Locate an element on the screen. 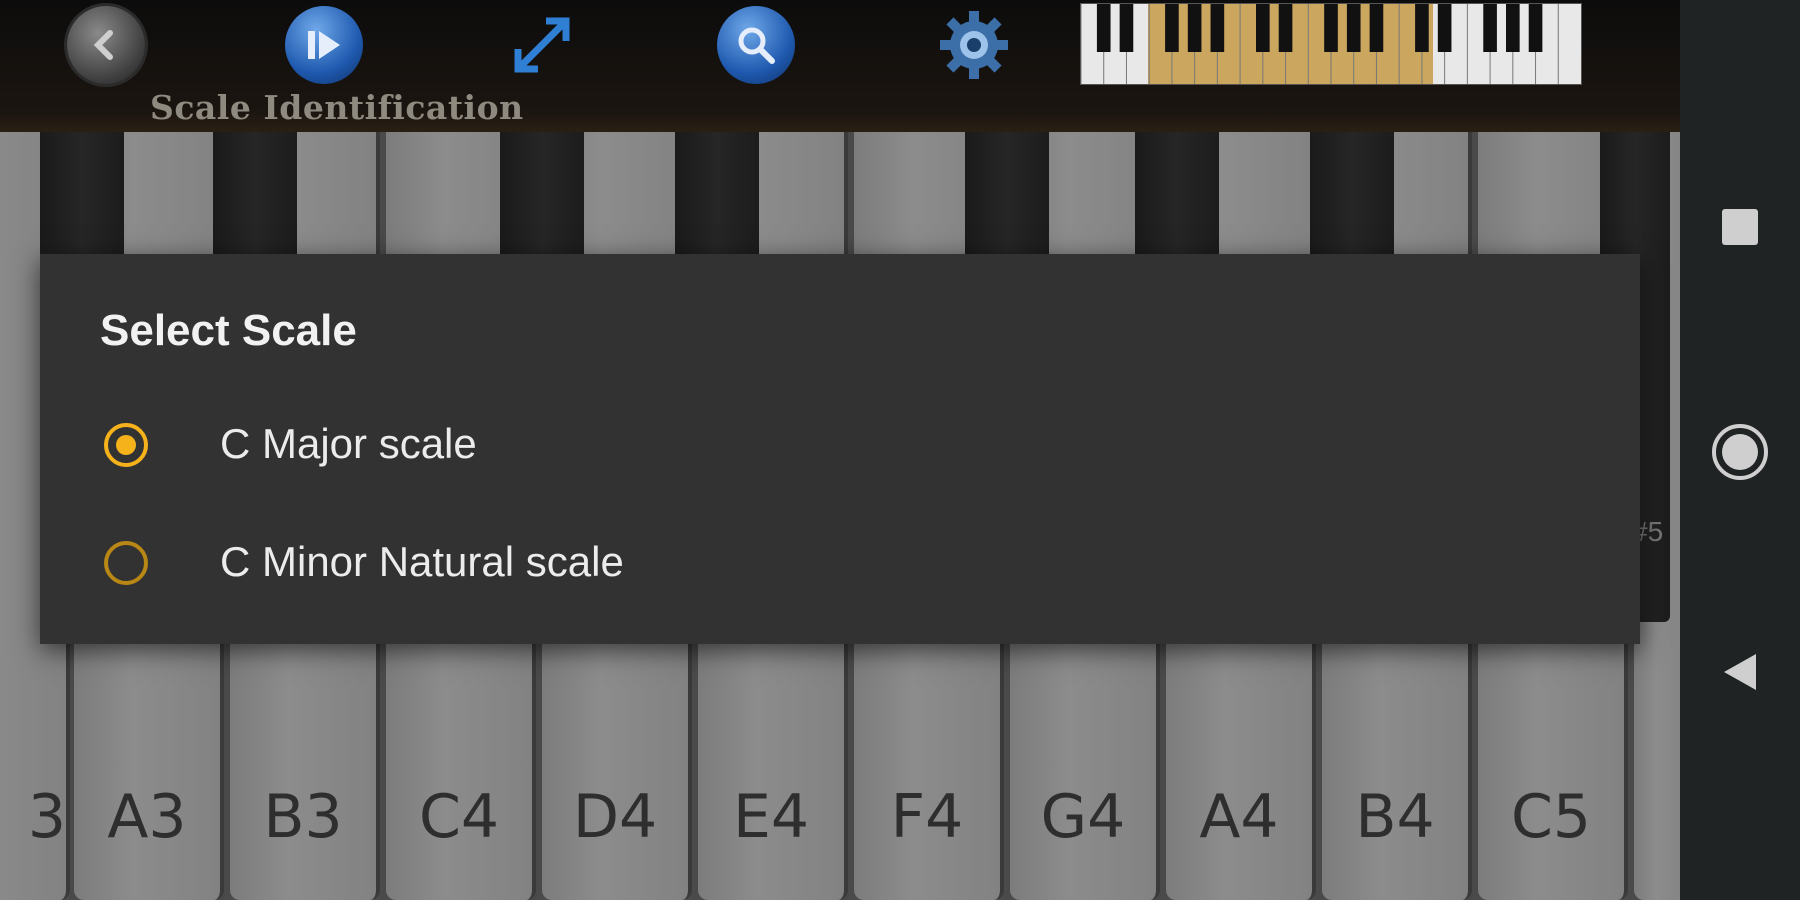  home-button is located at coordinates (1740, 452).